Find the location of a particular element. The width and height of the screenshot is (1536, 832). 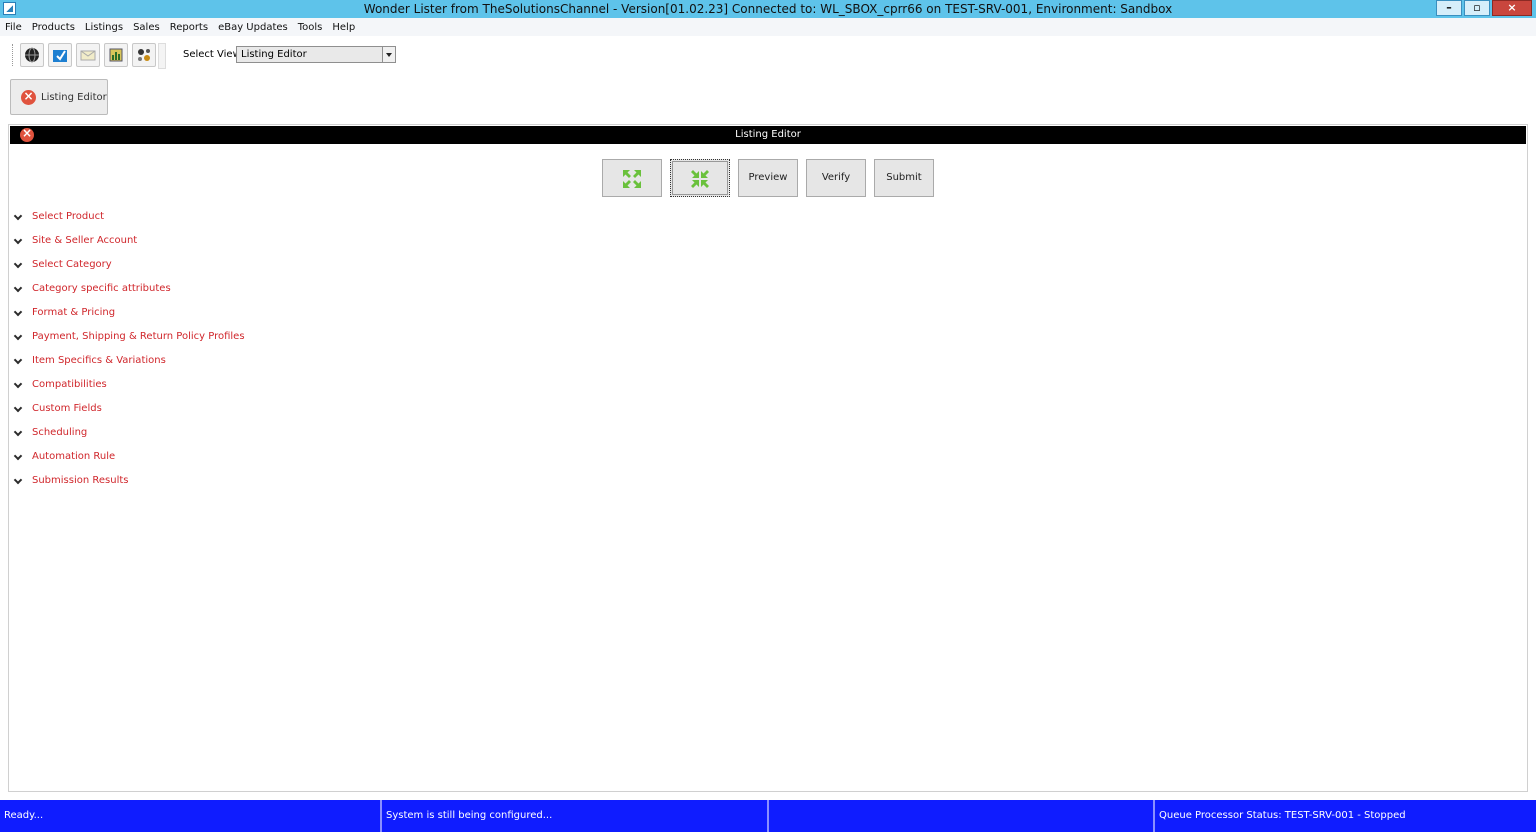

submit-button: Submit is located at coordinates (904, 178).